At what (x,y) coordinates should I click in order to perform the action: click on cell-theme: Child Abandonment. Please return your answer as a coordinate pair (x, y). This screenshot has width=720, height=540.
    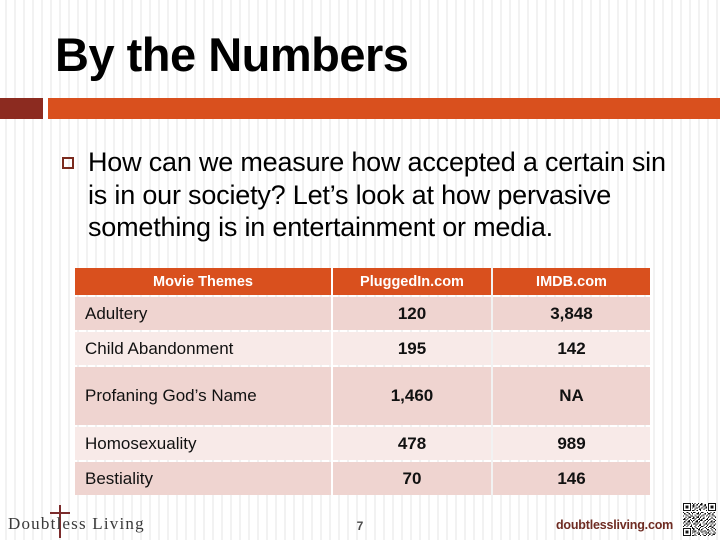
    Looking at the image, I should click on (203, 348).